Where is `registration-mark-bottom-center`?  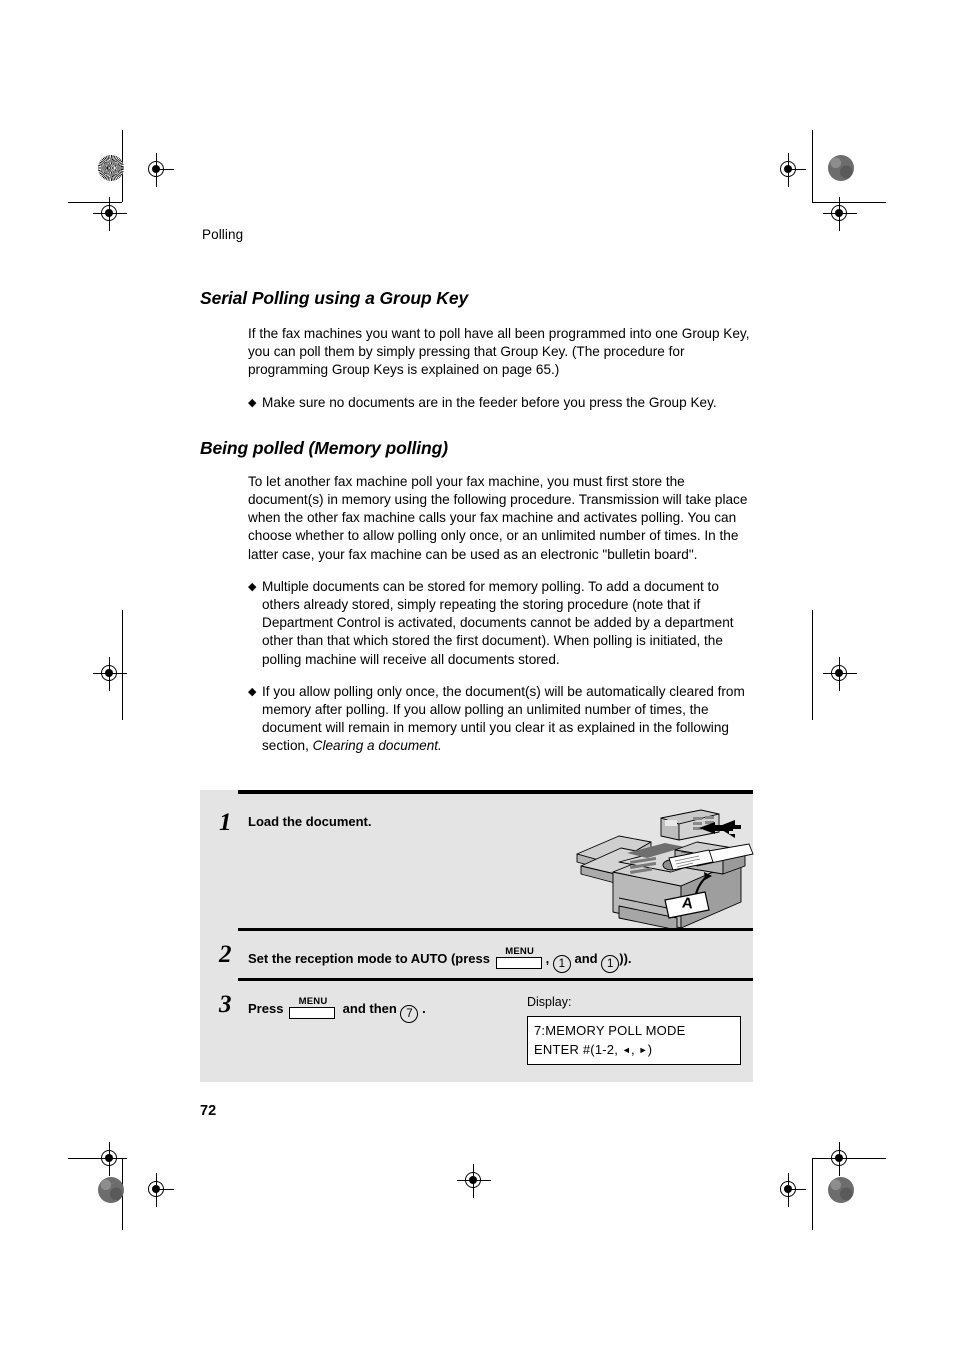
registration-mark-bottom-center is located at coordinates (474, 1181).